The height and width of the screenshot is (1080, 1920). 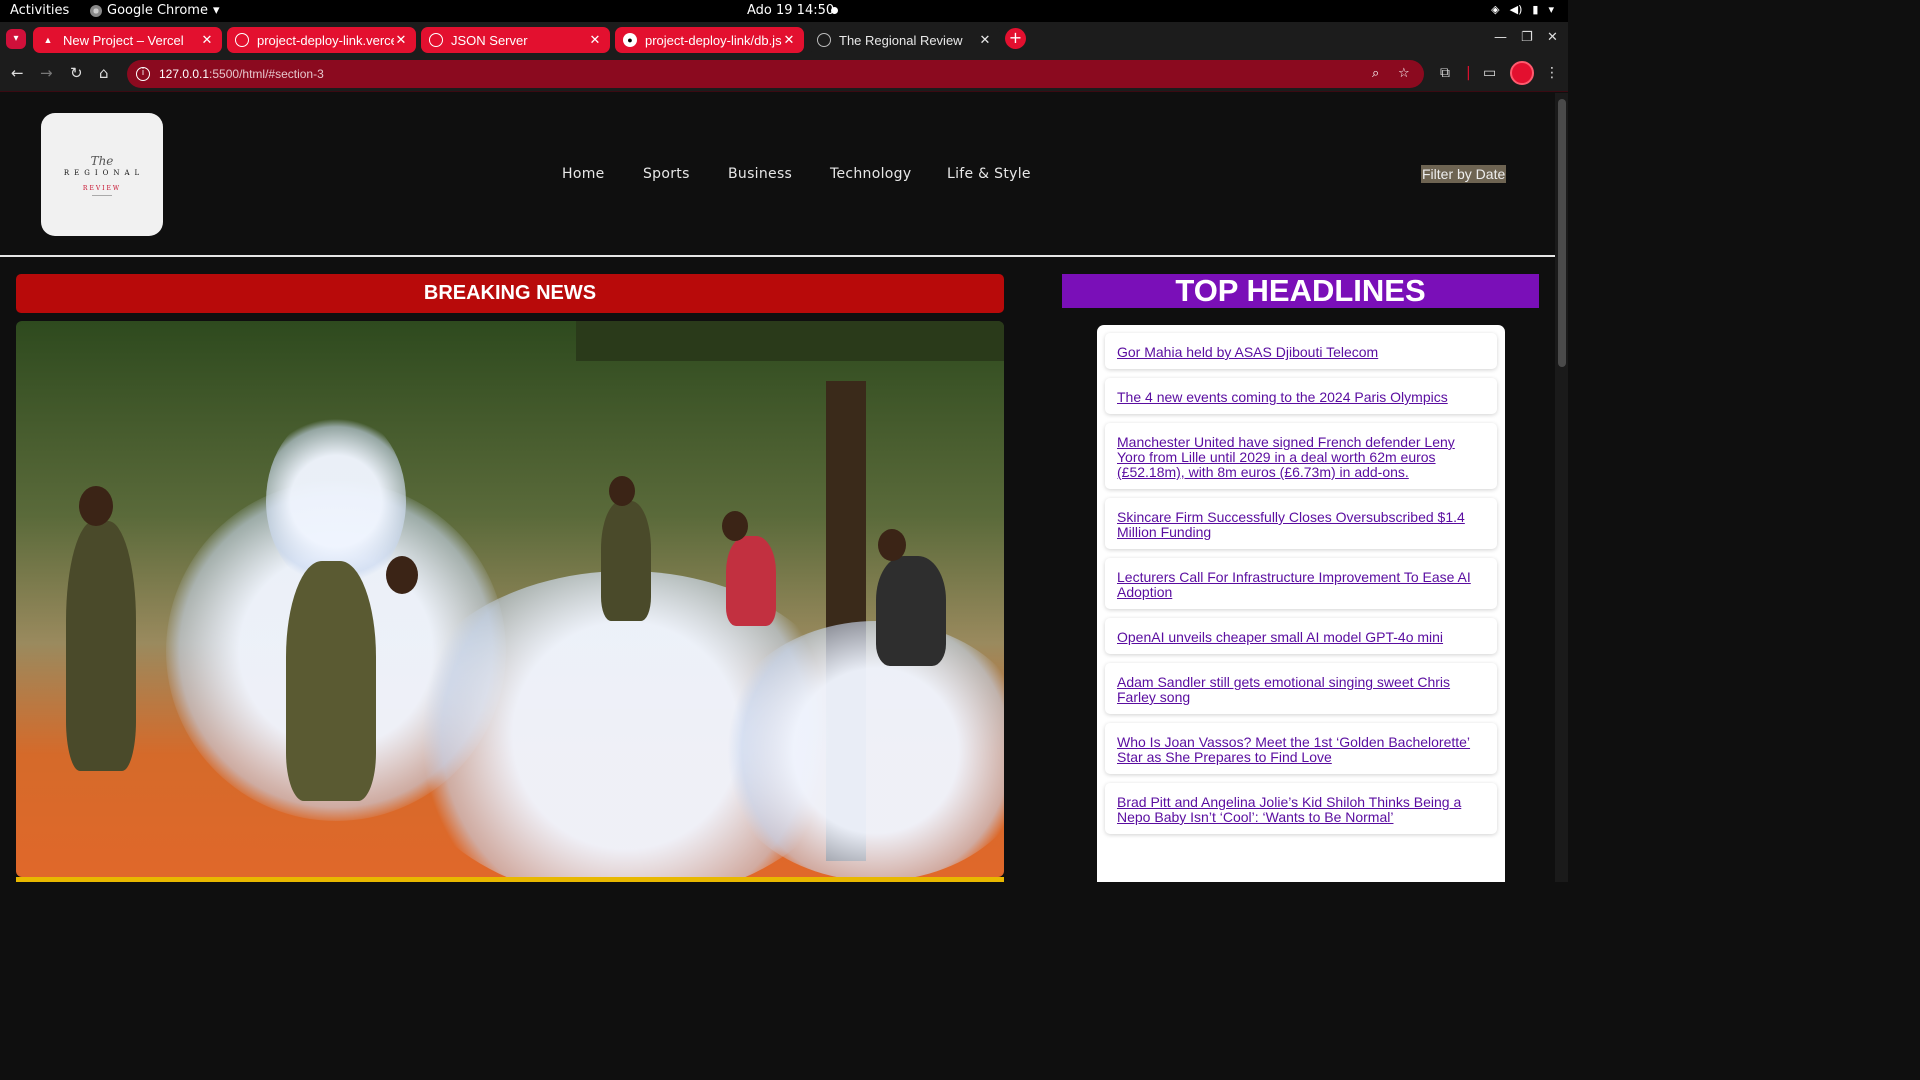 I want to click on system-tray: ◈ ◀) ▮ ▾, so click(x=1522, y=9).